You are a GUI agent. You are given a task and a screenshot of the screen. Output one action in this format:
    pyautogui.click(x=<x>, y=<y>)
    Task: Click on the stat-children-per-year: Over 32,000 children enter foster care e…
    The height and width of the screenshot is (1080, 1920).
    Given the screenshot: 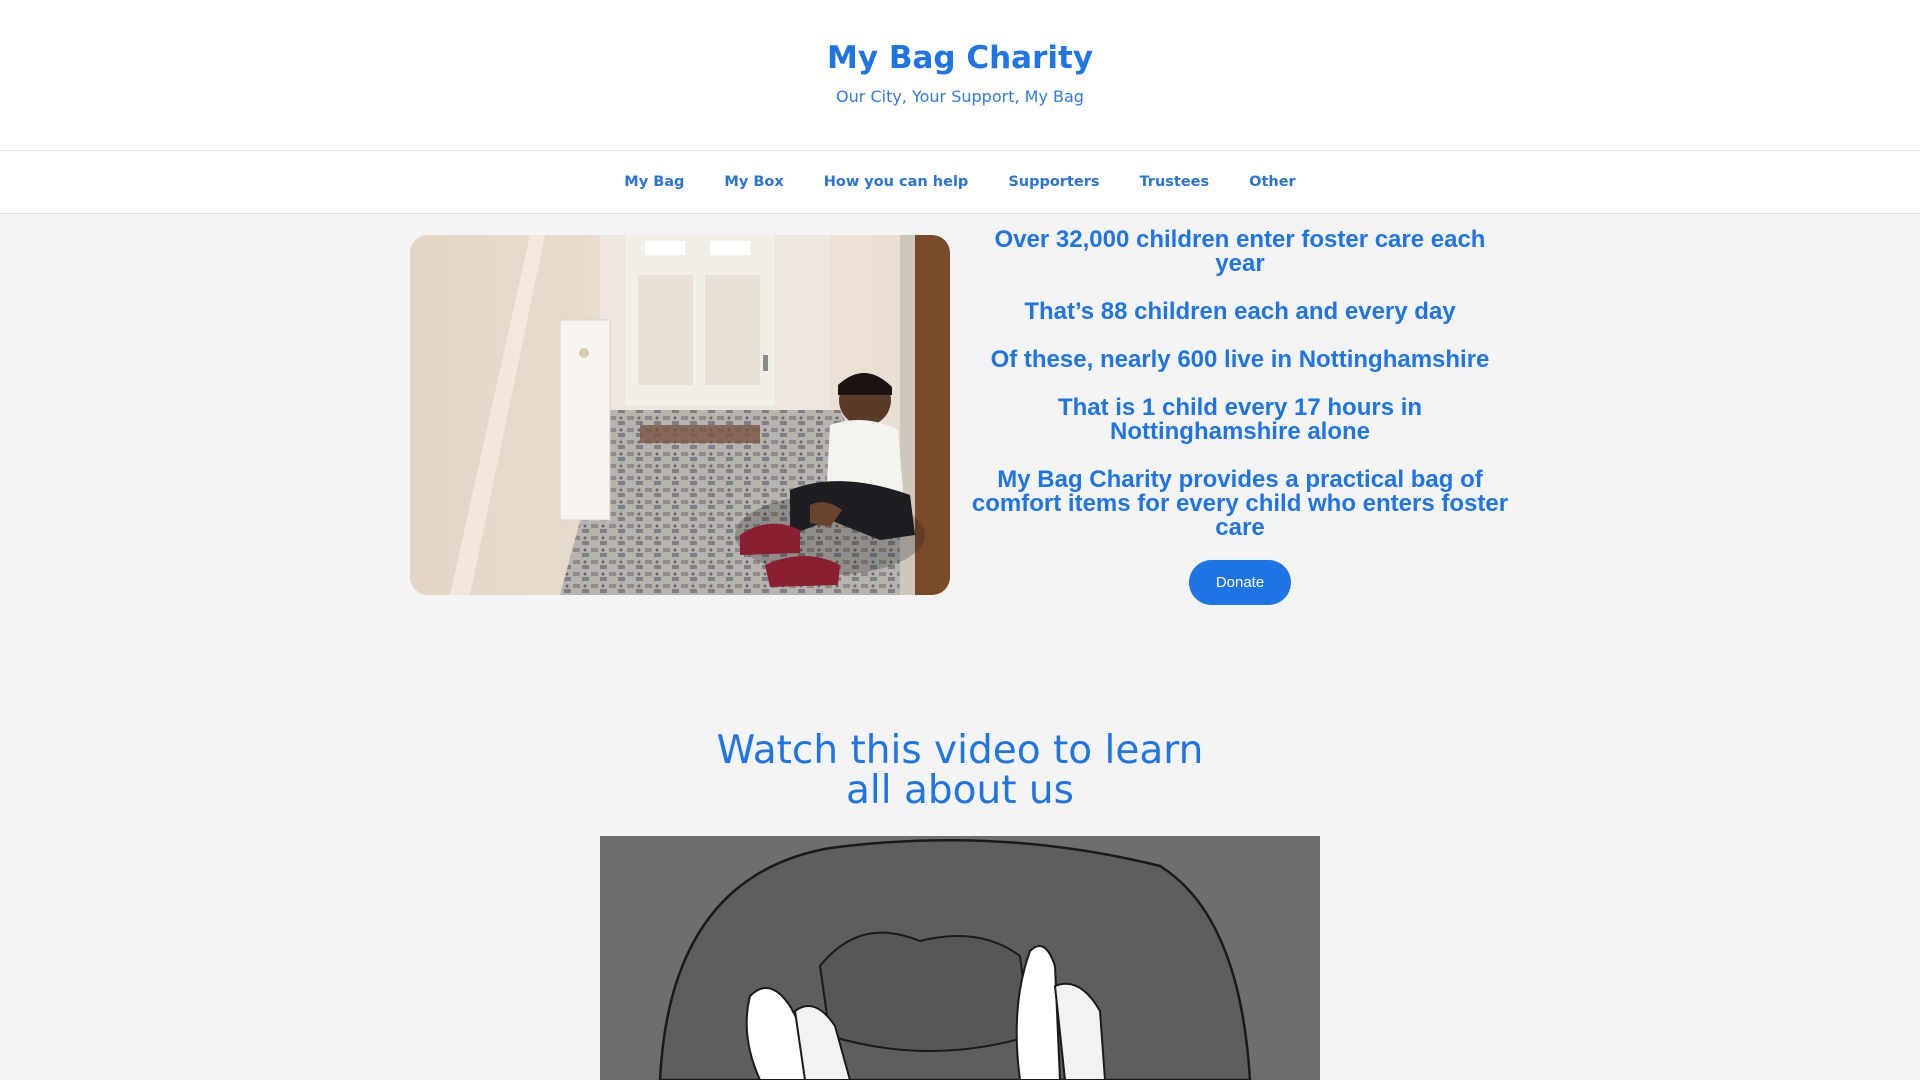 What is the action you would take?
    pyautogui.click(x=1240, y=251)
    